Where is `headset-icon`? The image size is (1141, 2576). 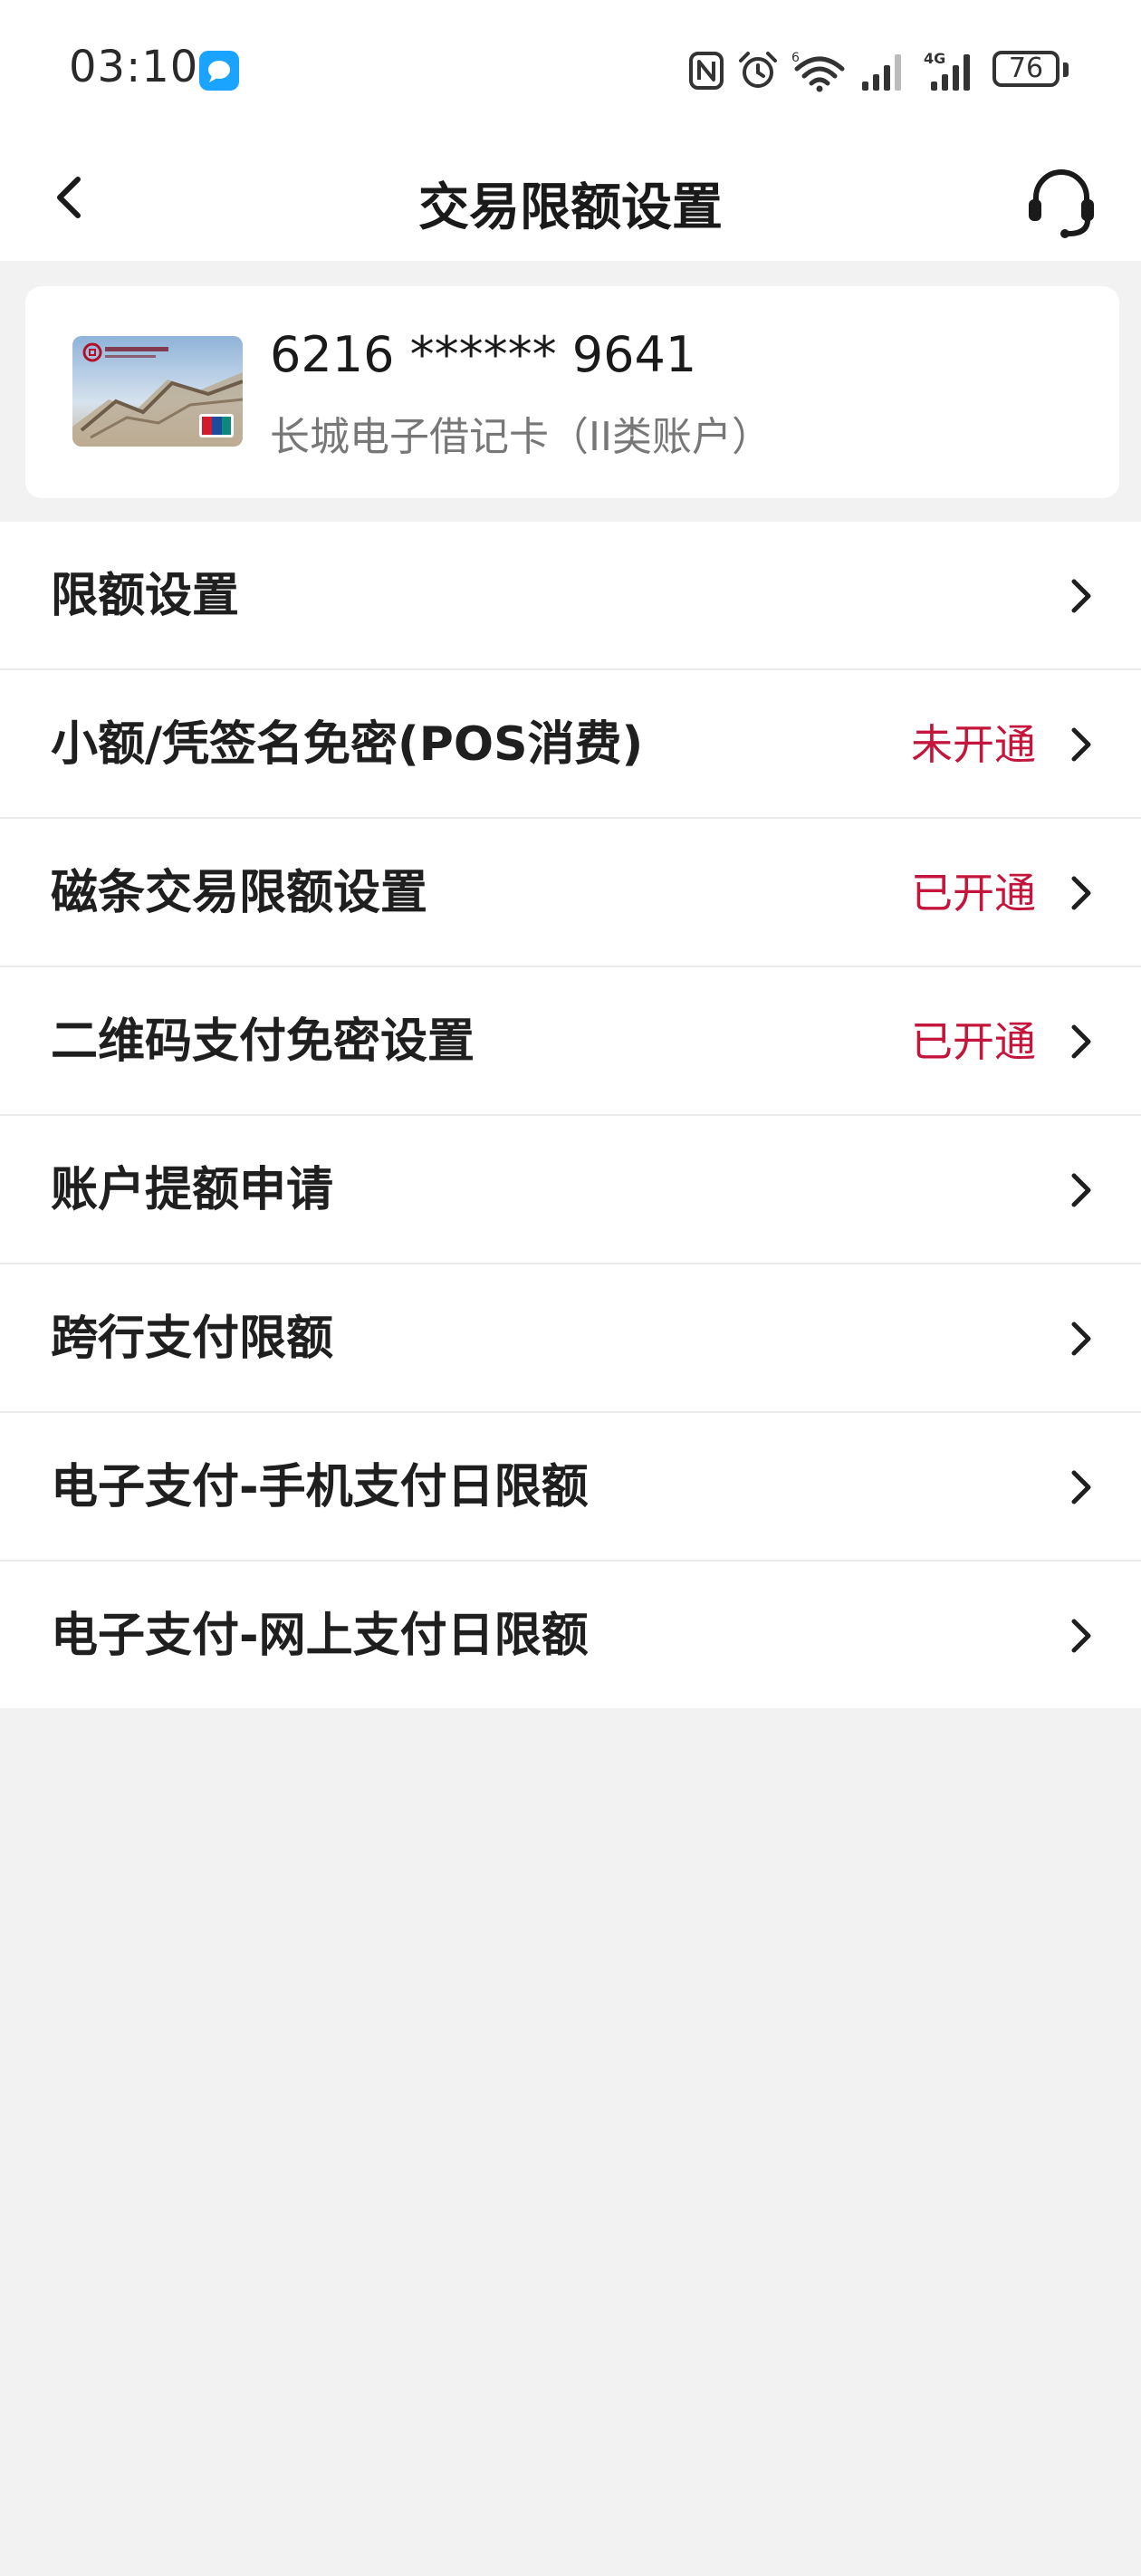
headset-icon is located at coordinates (1061, 199).